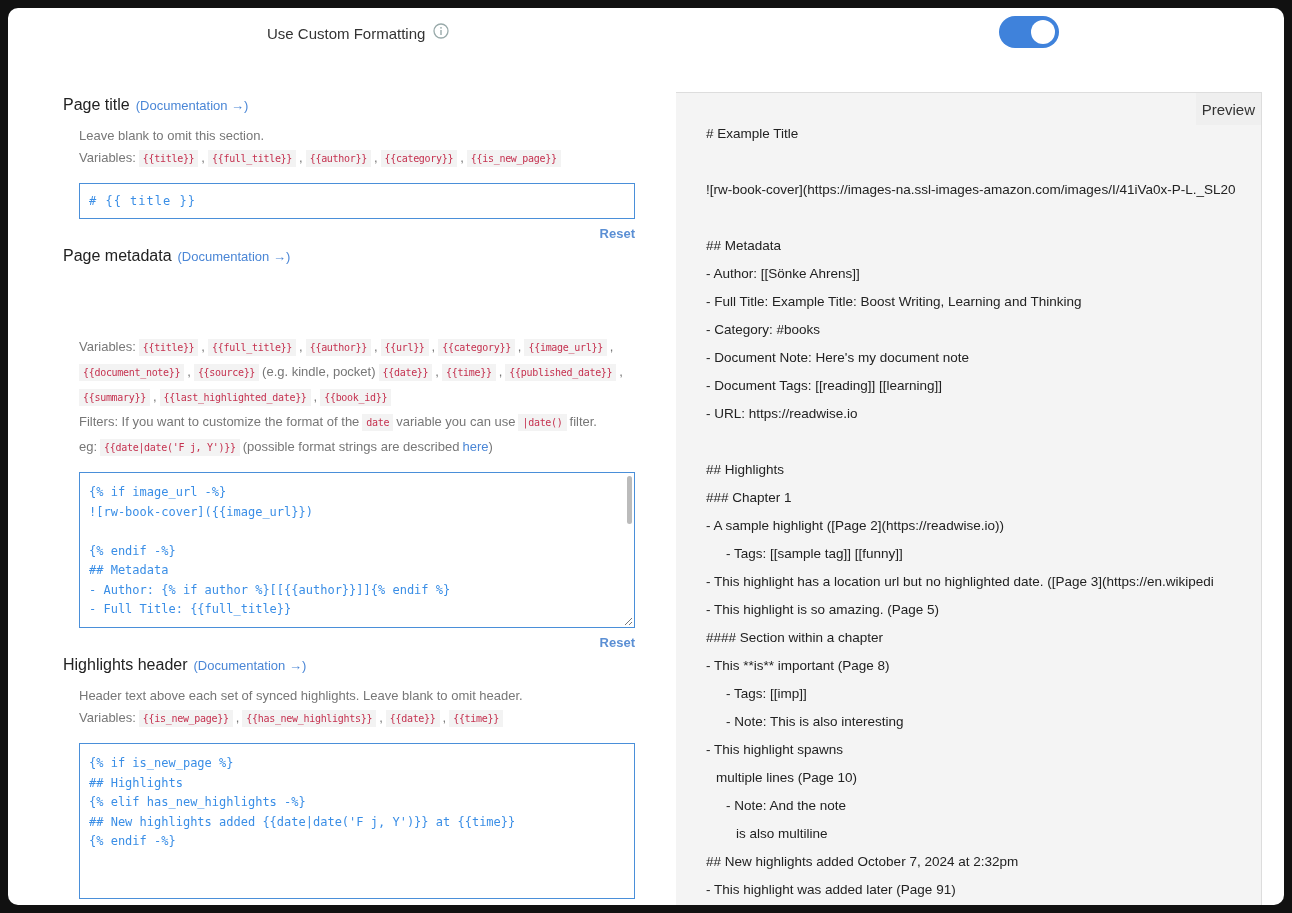  What do you see at coordinates (378, 422) in the screenshot?
I see `variable-code: date` at bounding box center [378, 422].